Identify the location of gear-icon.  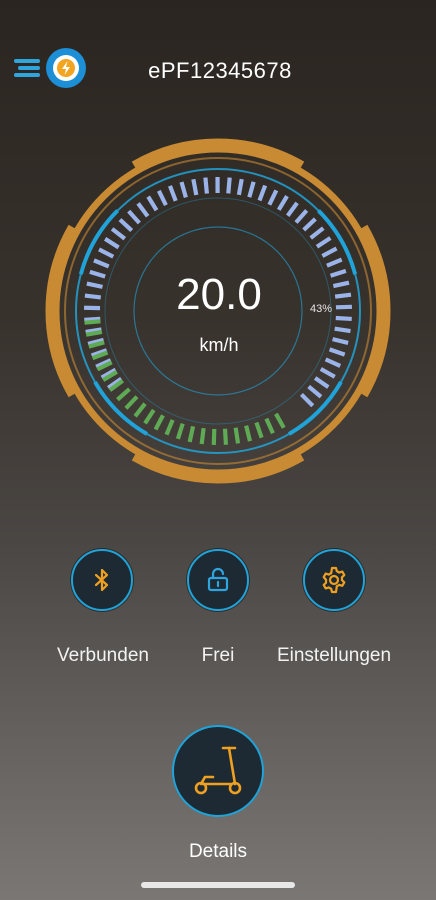
(334, 580).